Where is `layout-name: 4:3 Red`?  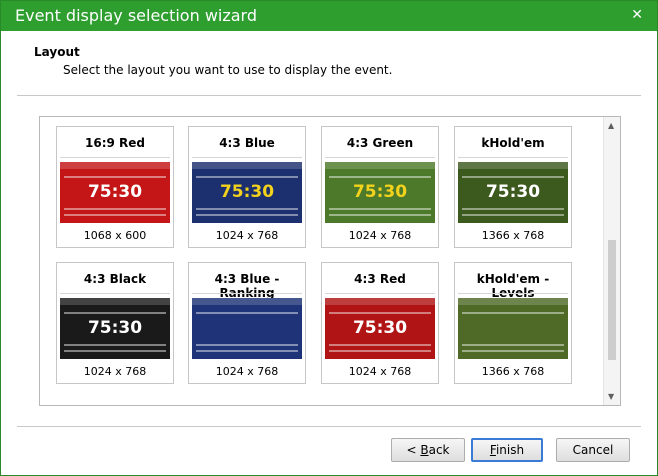 layout-name: 4:3 Red is located at coordinates (380, 279).